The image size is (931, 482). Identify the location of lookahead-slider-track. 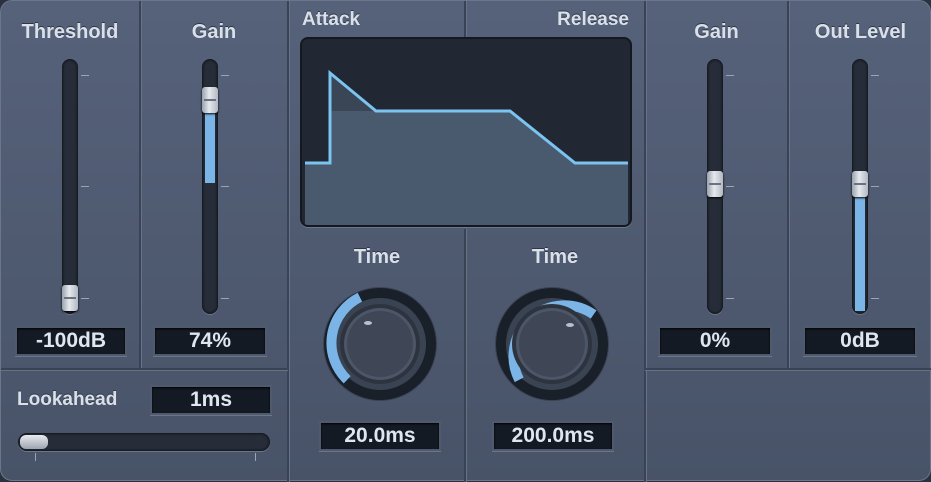
(144, 442).